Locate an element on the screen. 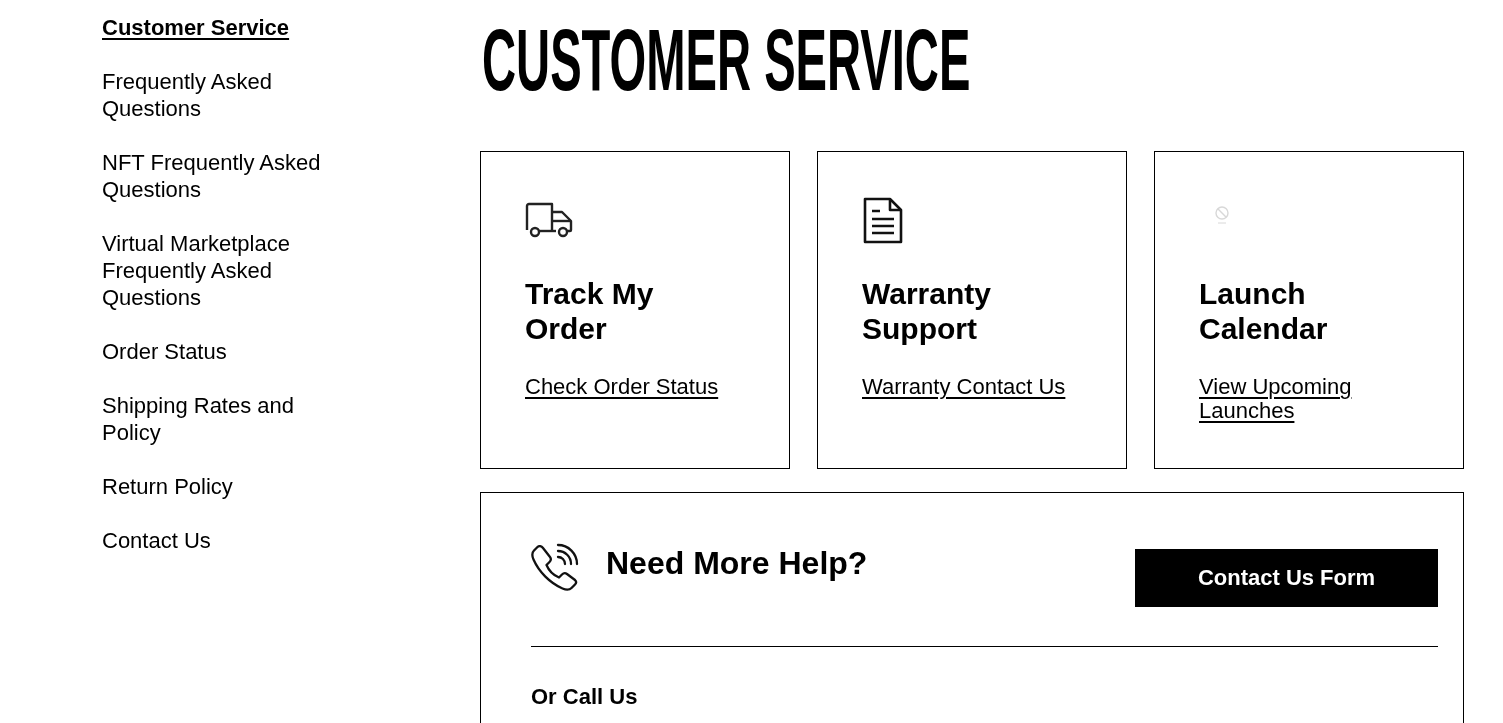 This screenshot has width=1503, height=723. card-link: Check Order Status is located at coordinates (622, 387).